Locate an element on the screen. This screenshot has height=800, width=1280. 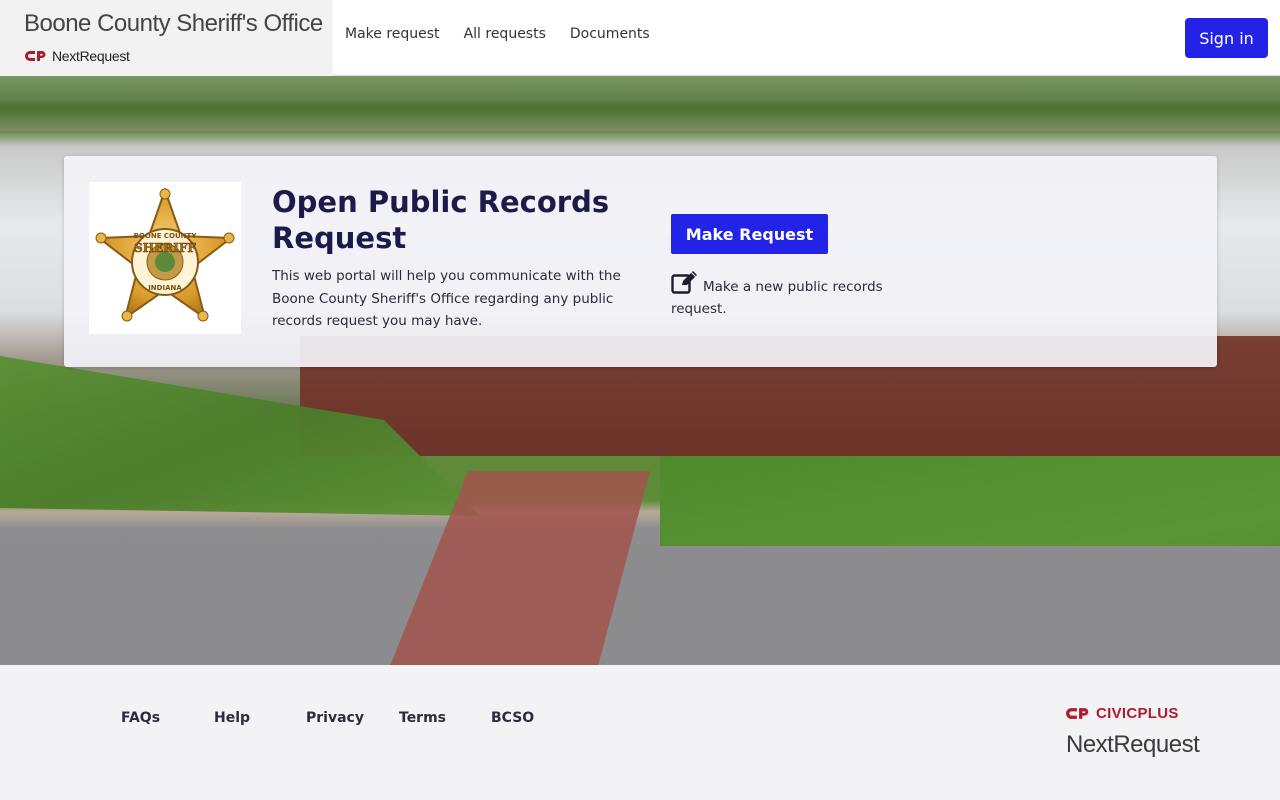
make-request-note-text: Make a new public records request. is located at coordinates (777, 298).